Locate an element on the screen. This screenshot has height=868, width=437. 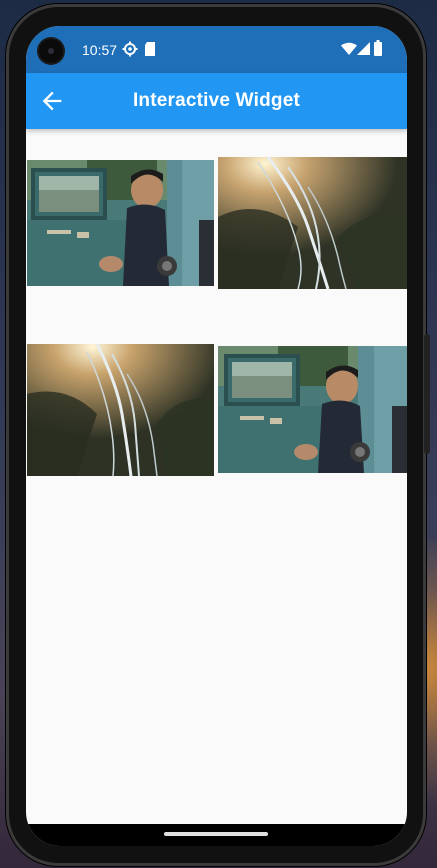
page-title: Interactive Widget is located at coordinates (216, 100).